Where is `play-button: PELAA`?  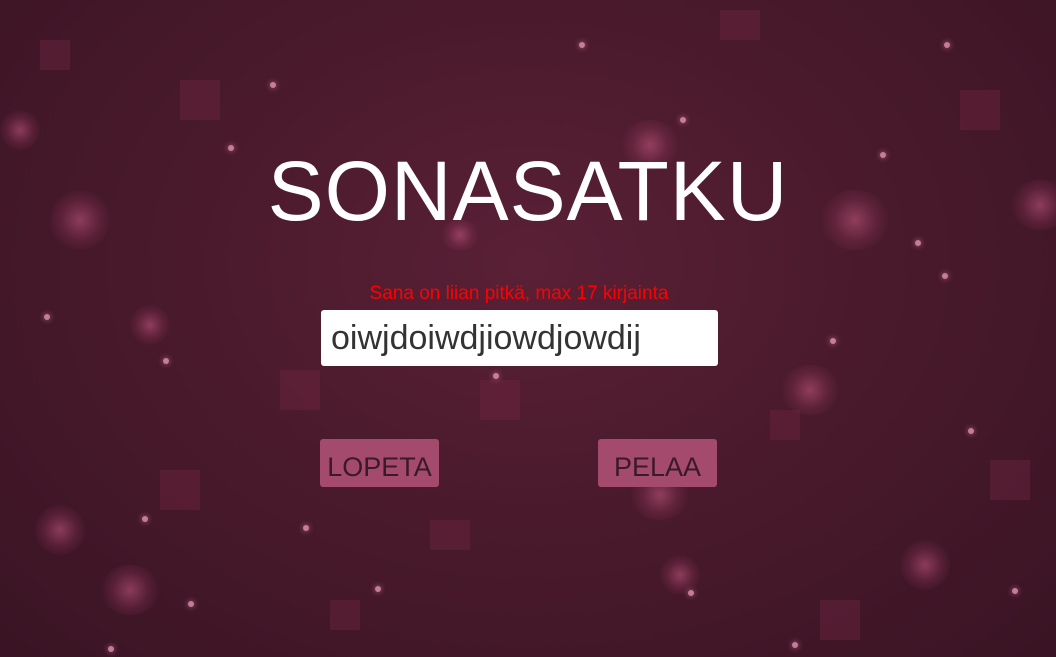 play-button: PELAA is located at coordinates (657, 463).